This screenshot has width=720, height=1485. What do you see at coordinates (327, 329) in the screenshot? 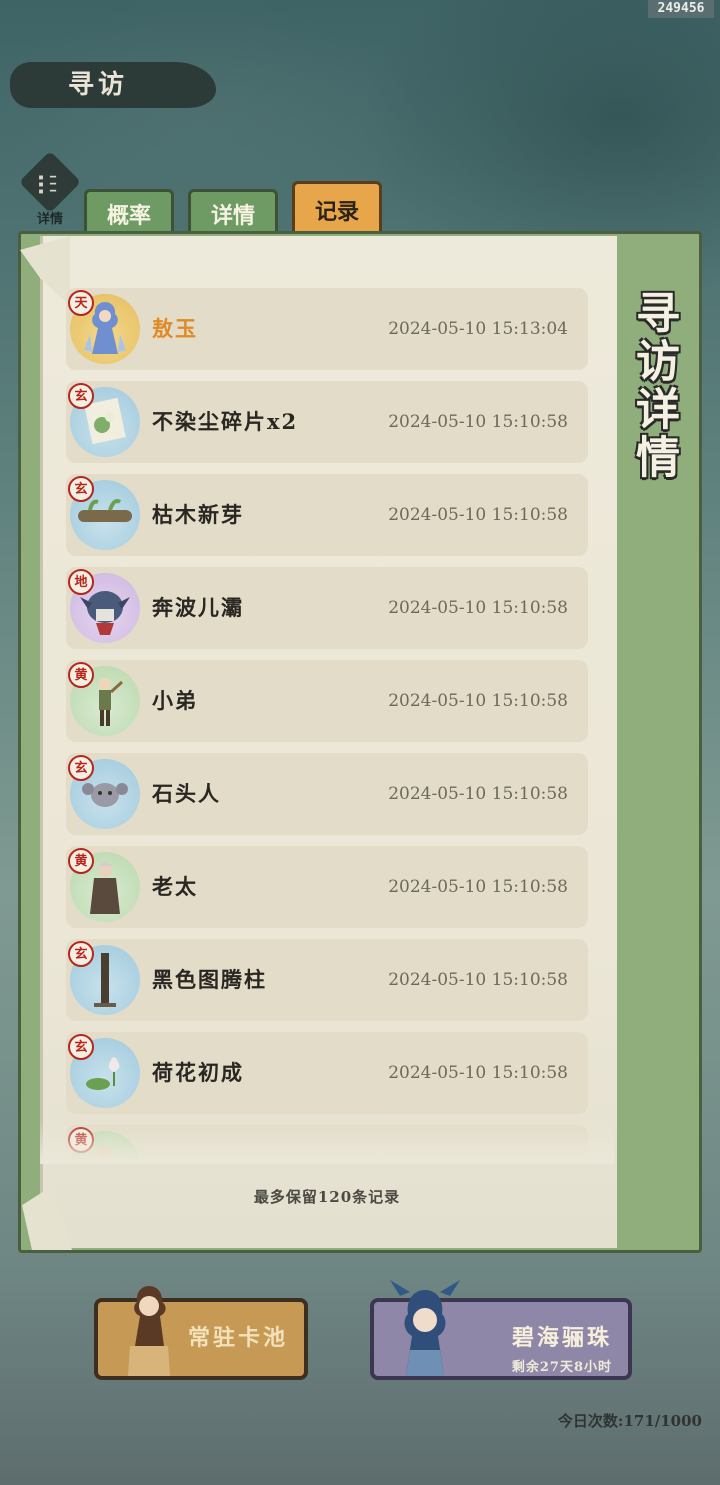
I see `record-row: 天 敖玉 2024-05-10 15:13:04` at bounding box center [327, 329].